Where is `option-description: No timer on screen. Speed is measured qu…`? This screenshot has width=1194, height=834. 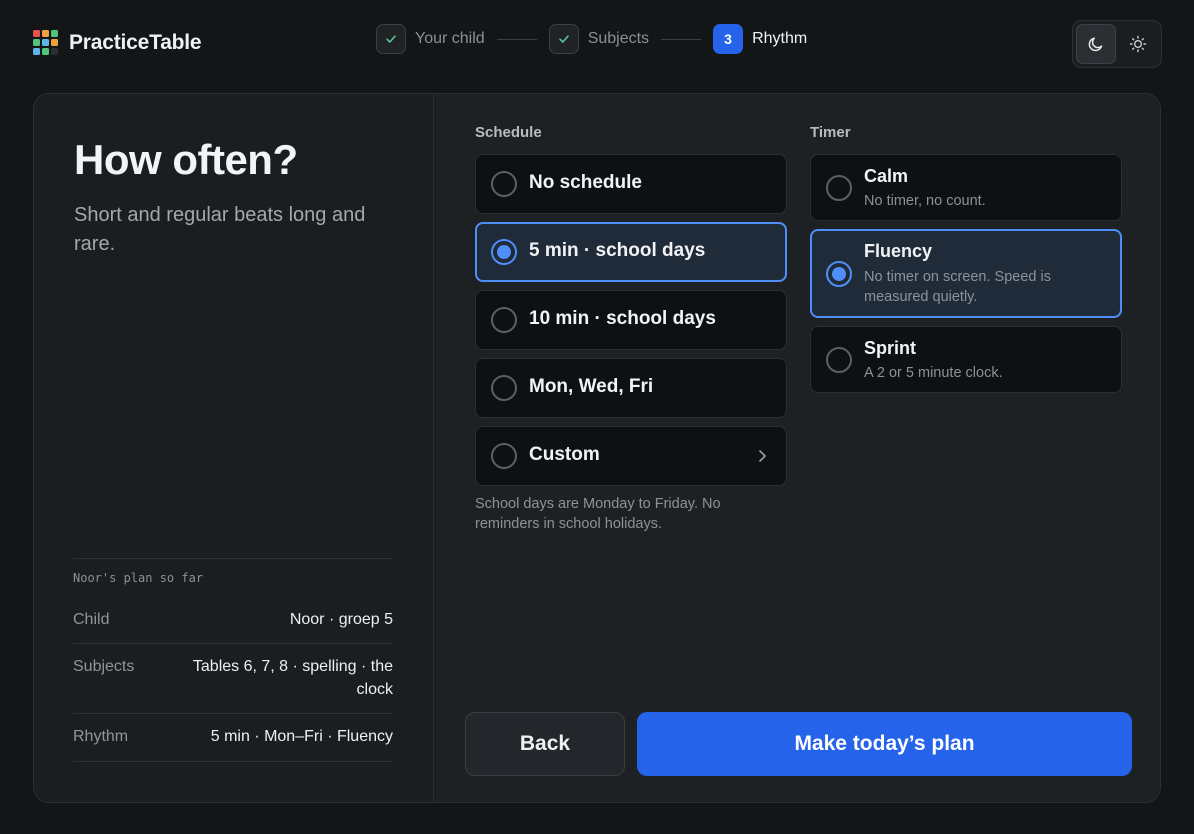 option-description: No timer on screen. Speed is measured qu… is located at coordinates (957, 287).